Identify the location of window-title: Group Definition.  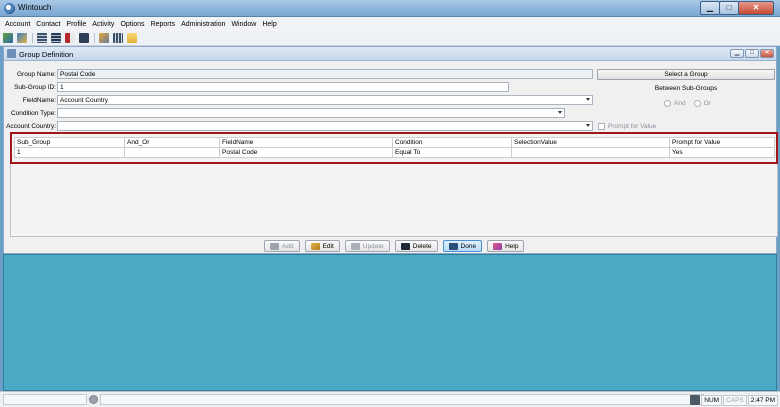
(46, 54).